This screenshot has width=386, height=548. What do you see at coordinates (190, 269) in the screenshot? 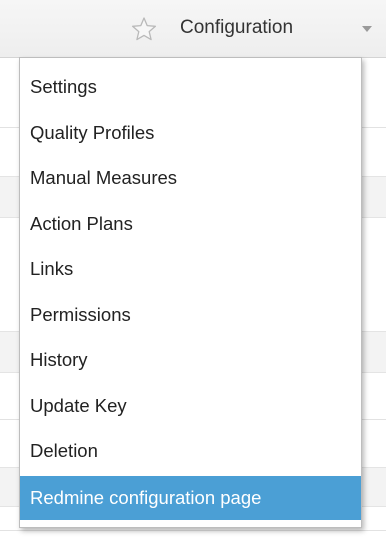
I see `menu-item-links: Links` at bounding box center [190, 269].